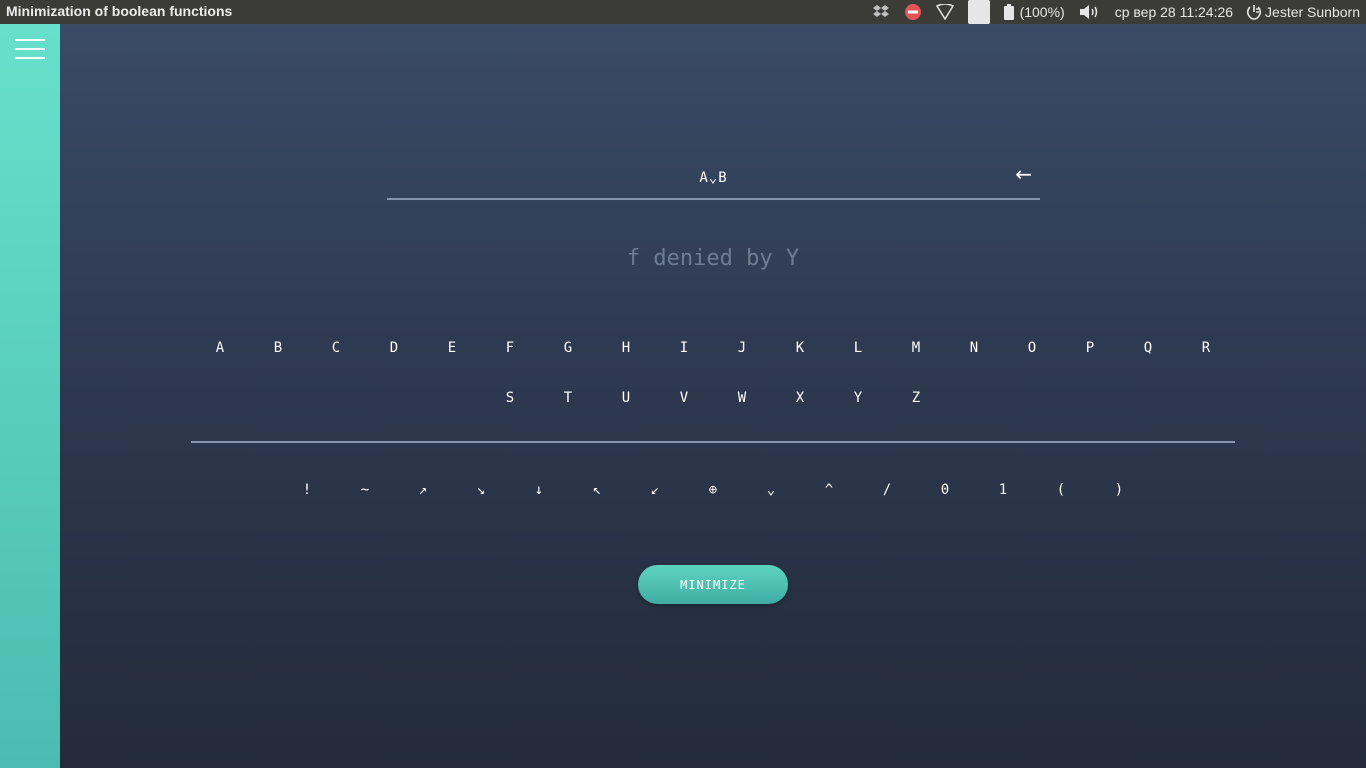 The width and height of the screenshot is (1366, 768). I want to click on letter-key-row2-4: W, so click(742, 398).